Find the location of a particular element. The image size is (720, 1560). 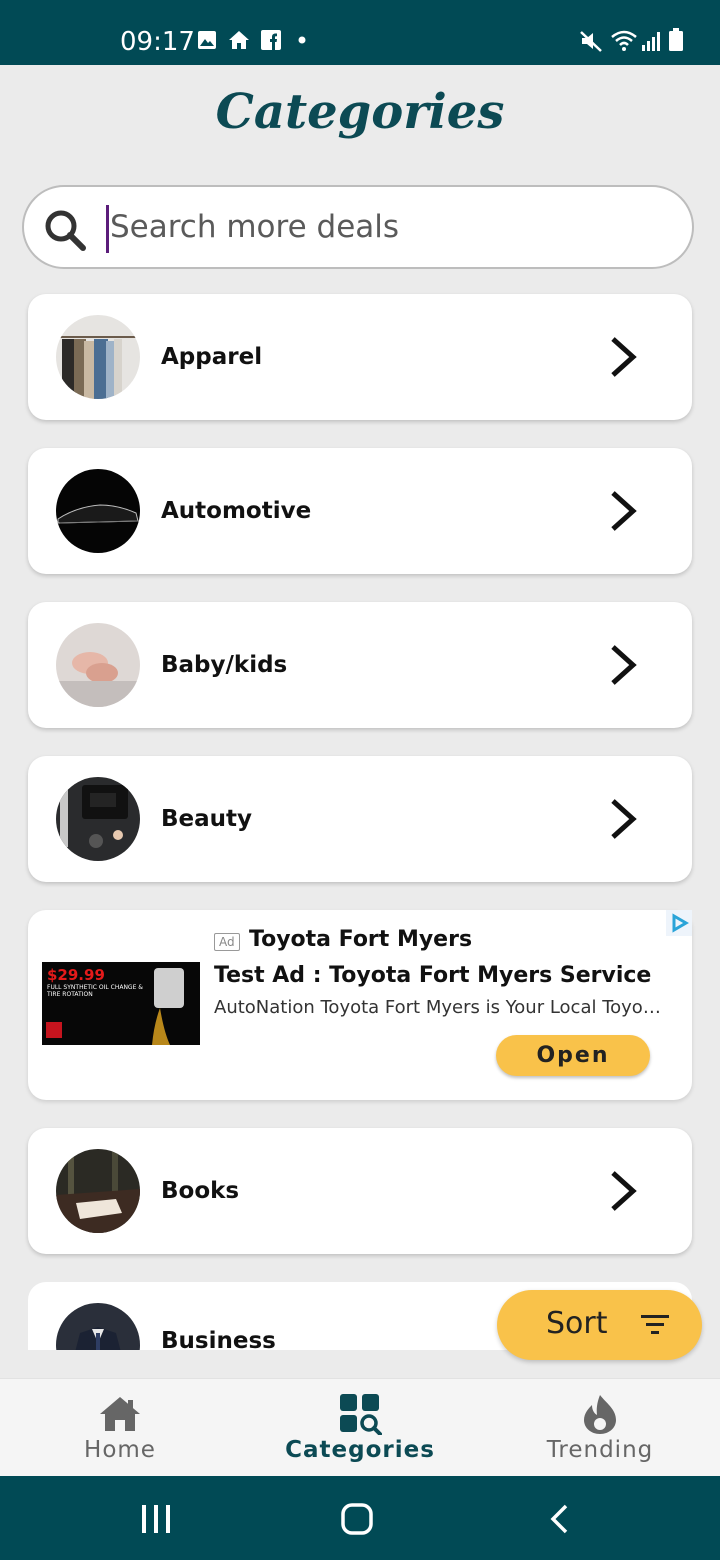

nav-item-home: Home is located at coordinates (120, 1428).